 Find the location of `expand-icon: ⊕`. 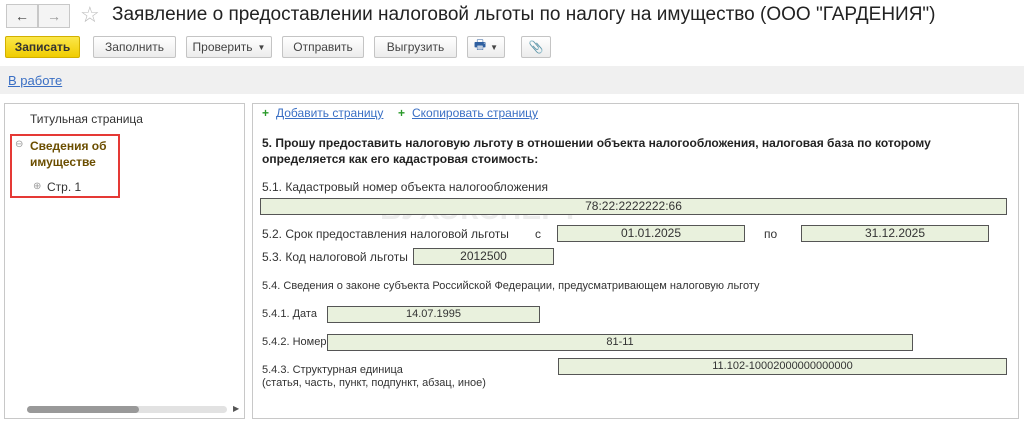

expand-icon: ⊕ is located at coordinates (37, 186).